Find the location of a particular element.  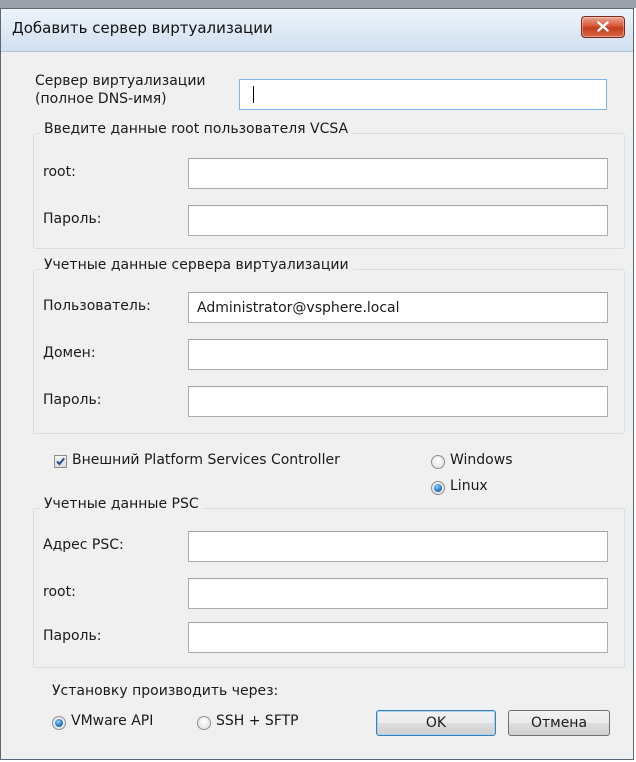

close-icon is located at coordinates (603, 26).